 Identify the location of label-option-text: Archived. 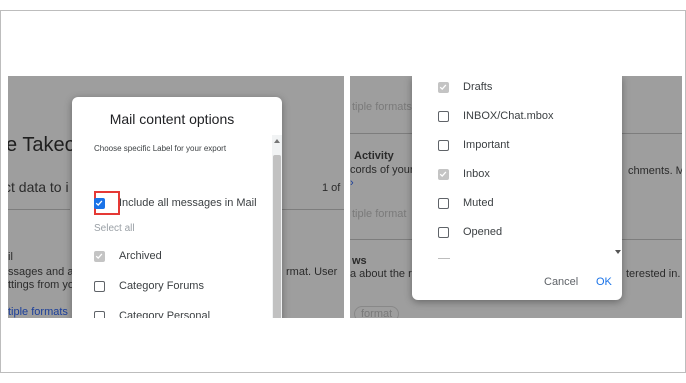
(140, 256).